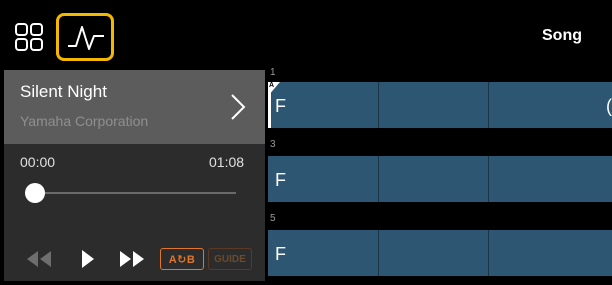  I want to click on bar-number: 1, so click(273, 72).